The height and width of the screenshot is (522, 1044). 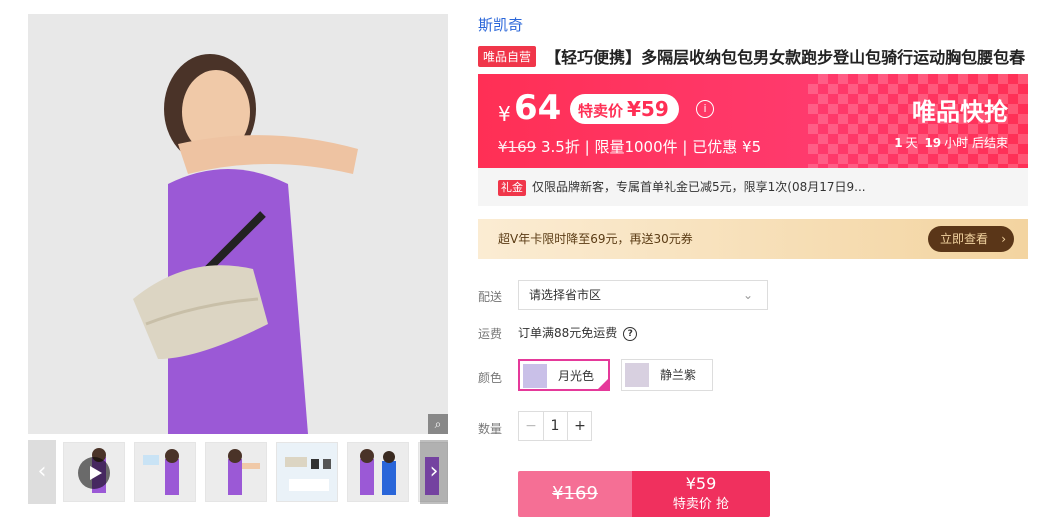 What do you see at coordinates (933, 143) in the screenshot?
I see `countdown-hours: 19` at bounding box center [933, 143].